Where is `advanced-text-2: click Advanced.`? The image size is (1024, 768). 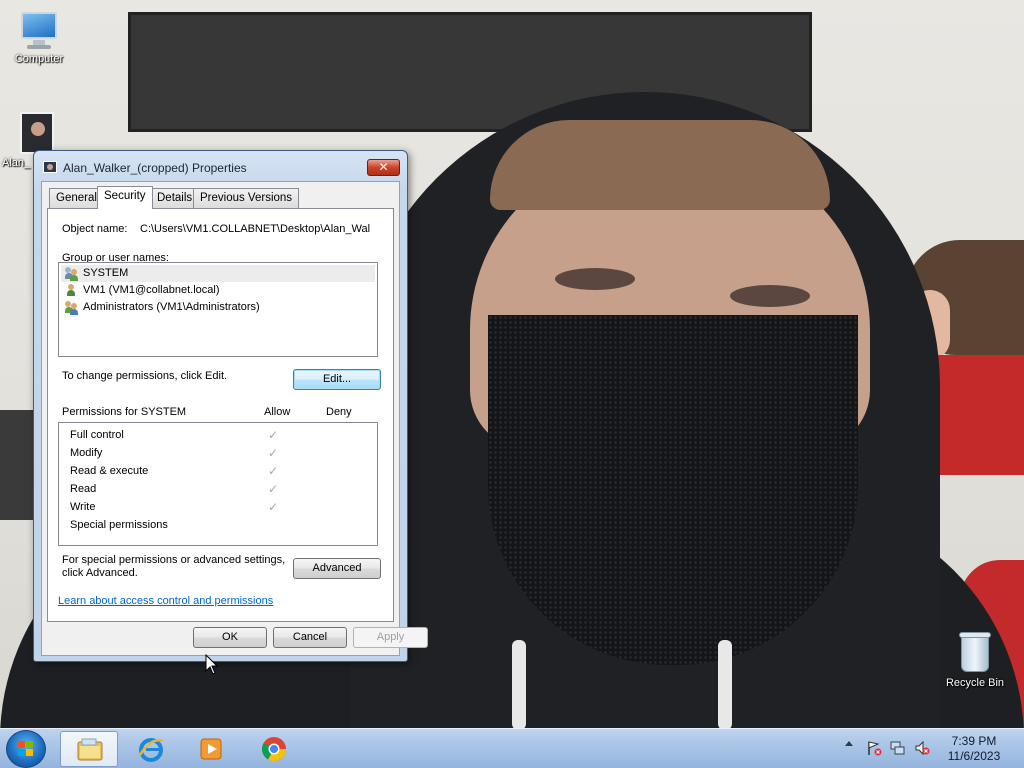
advanced-text-2: click Advanced. is located at coordinates (100, 573).